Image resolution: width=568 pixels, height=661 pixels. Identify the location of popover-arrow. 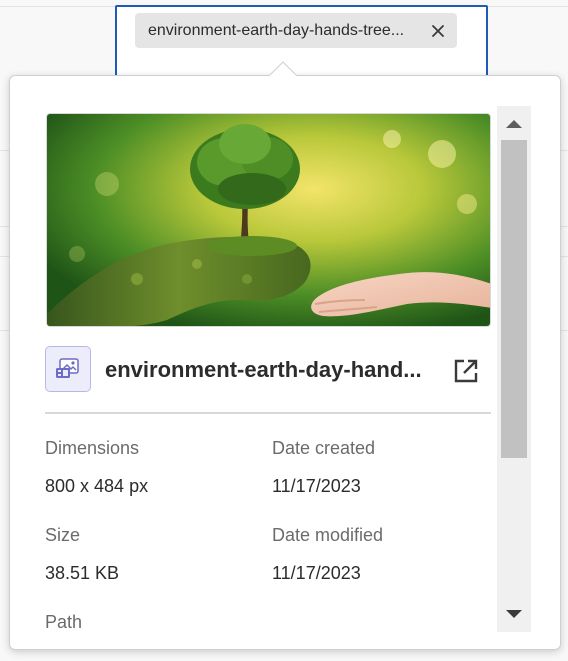
(283, 68).